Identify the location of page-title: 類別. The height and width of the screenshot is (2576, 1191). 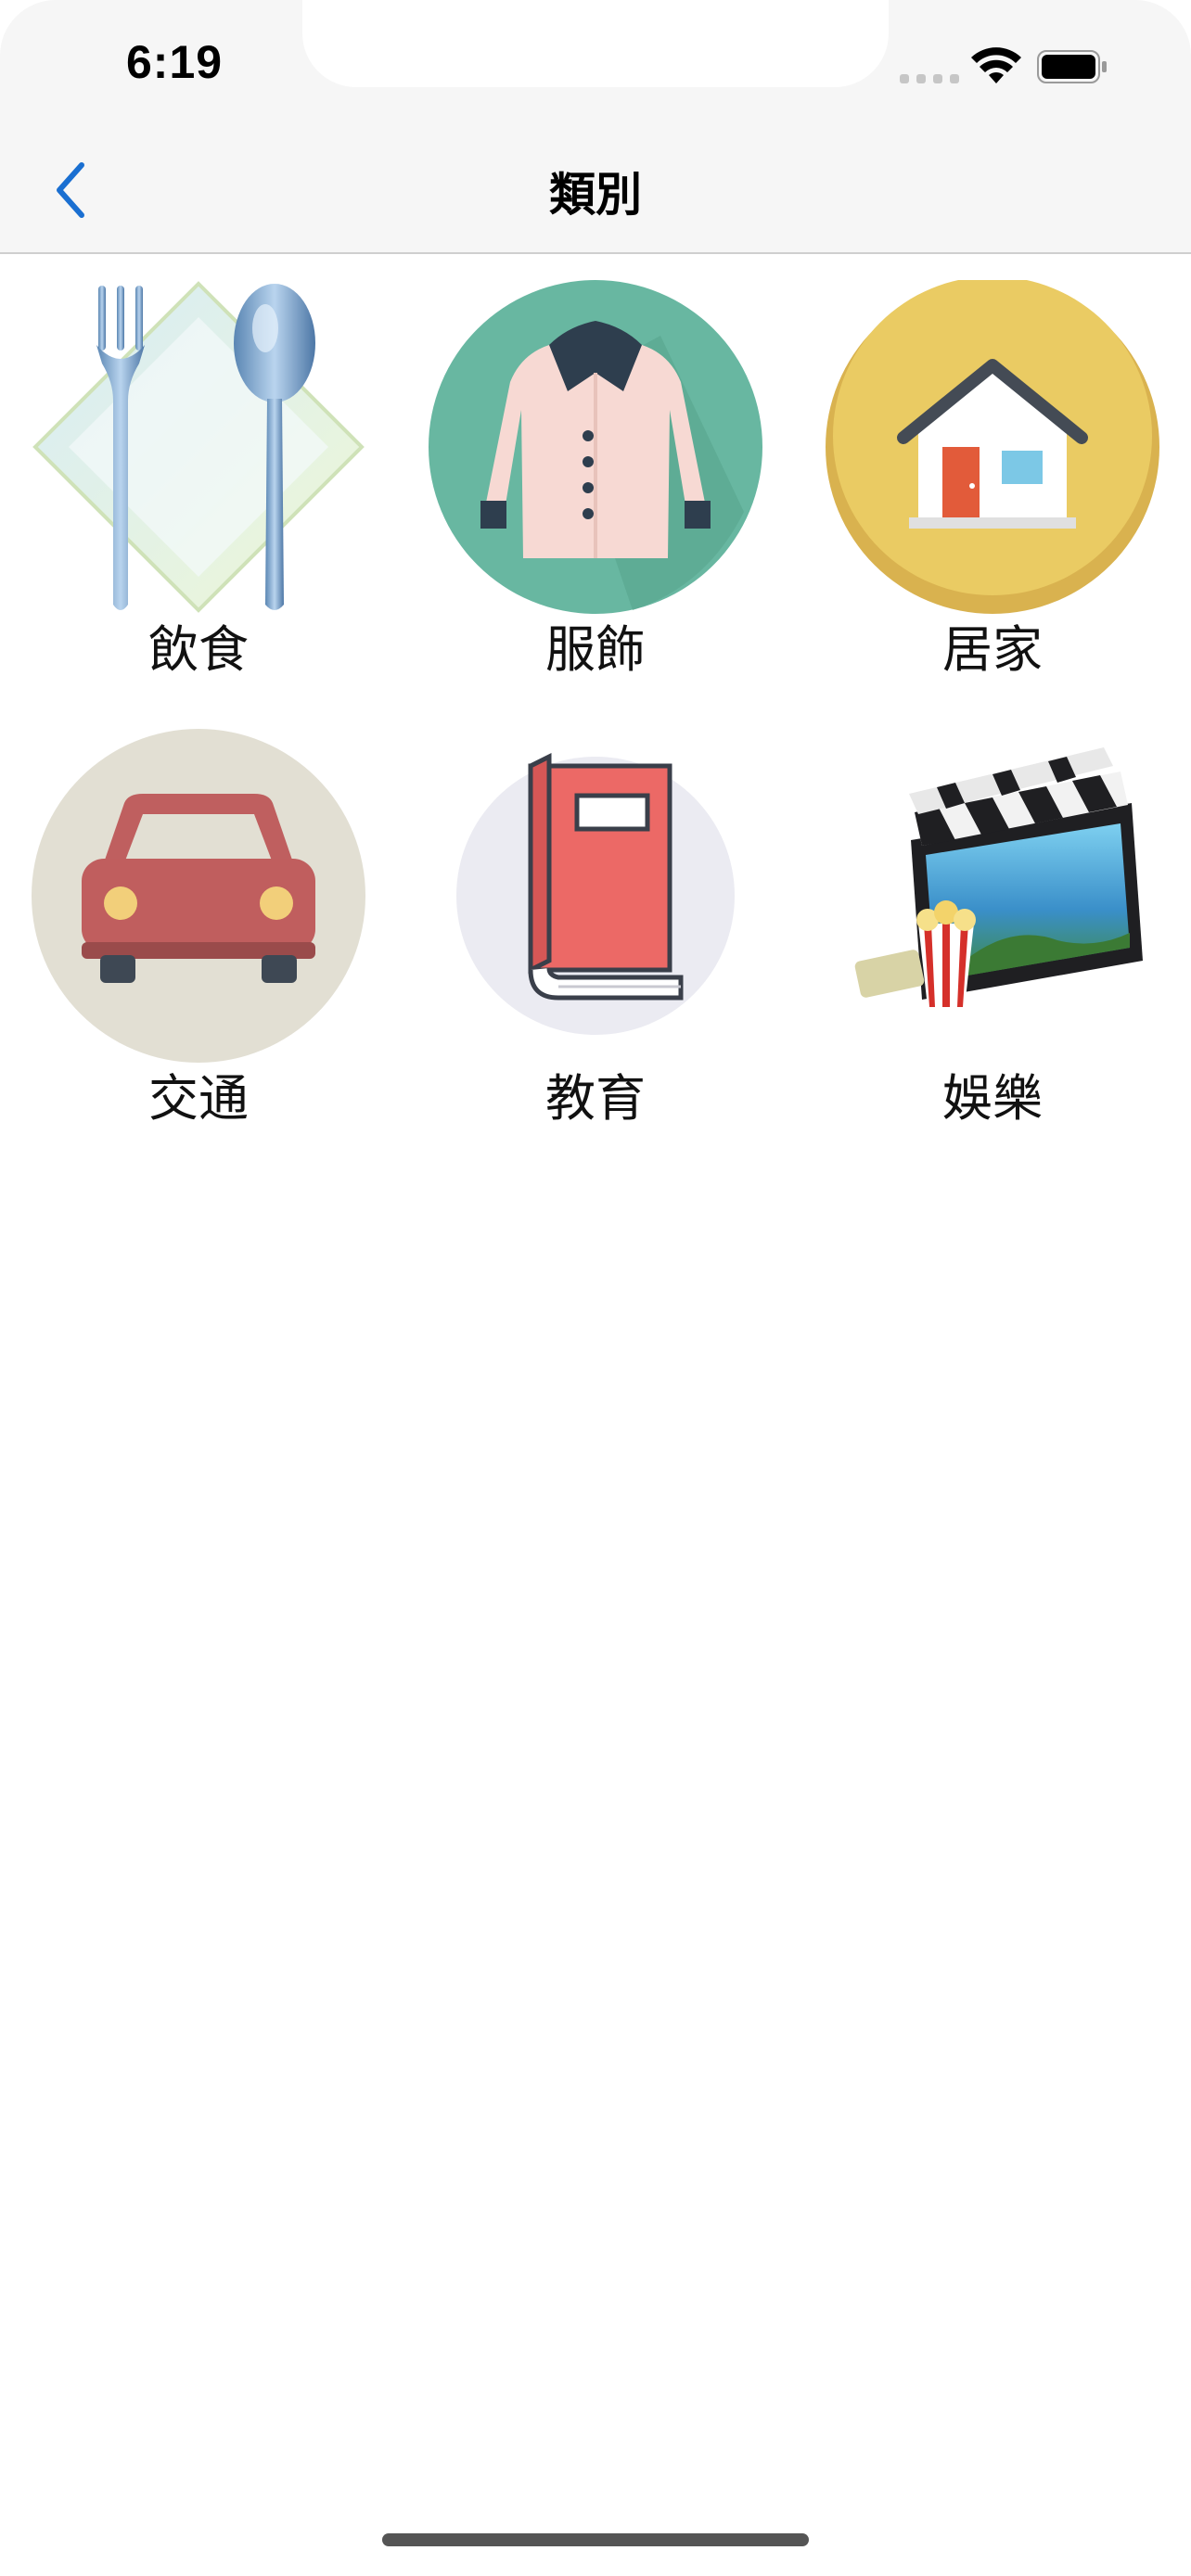
(595, 195).